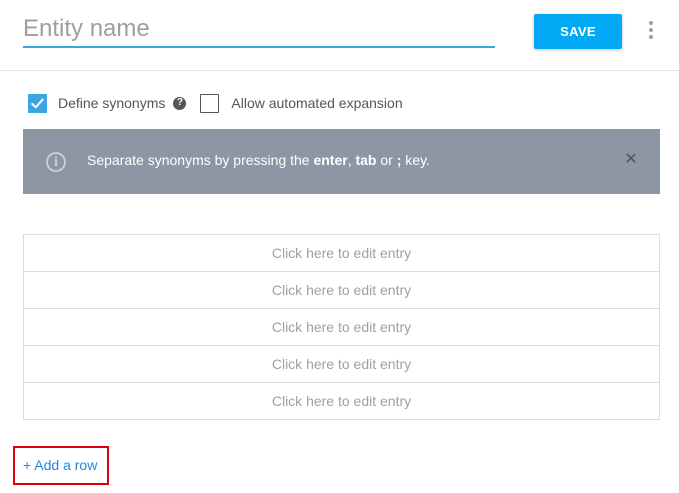 This screenshot has width=679, height=493. Describe the element at coordinates (330, 159) in the screenshot. I see `banner-key-enter: enter` at that location.